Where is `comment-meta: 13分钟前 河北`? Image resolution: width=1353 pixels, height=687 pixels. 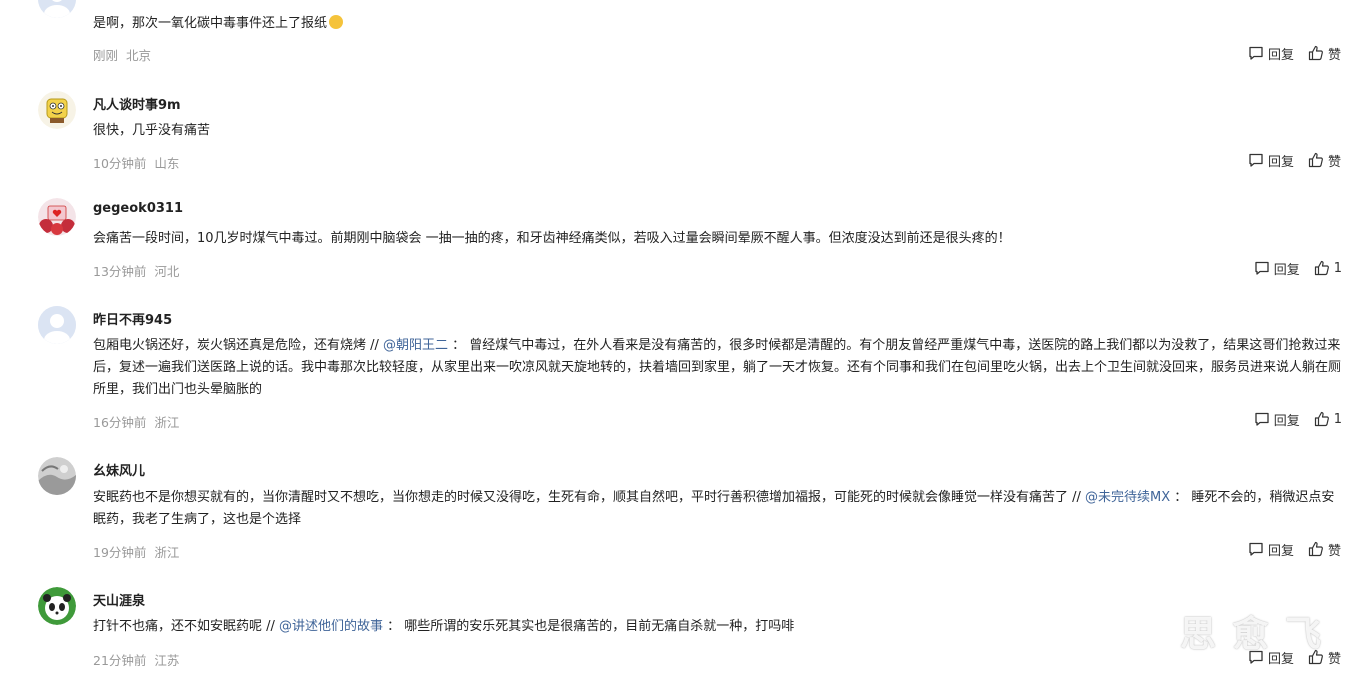
comment-meta: 13分钟前 河北 is located at coordinates (136, 270).